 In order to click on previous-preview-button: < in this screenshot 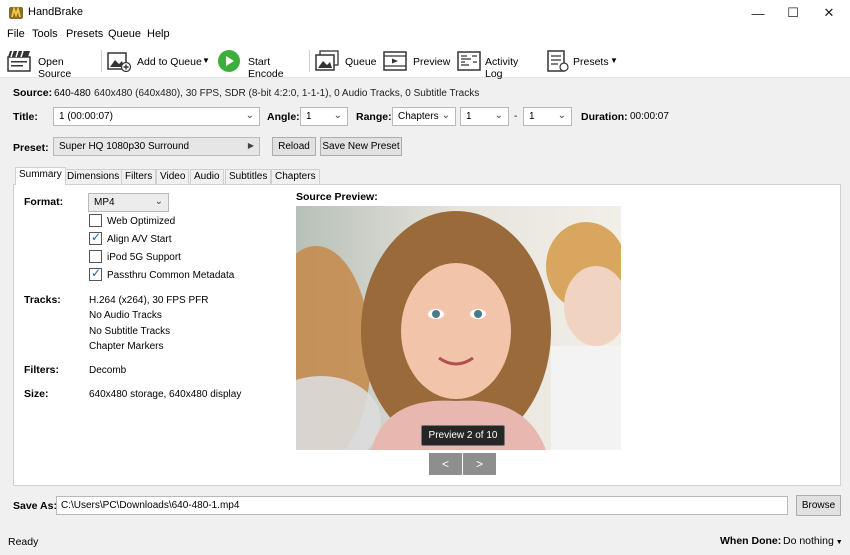, I will do `click(445, 464)`.